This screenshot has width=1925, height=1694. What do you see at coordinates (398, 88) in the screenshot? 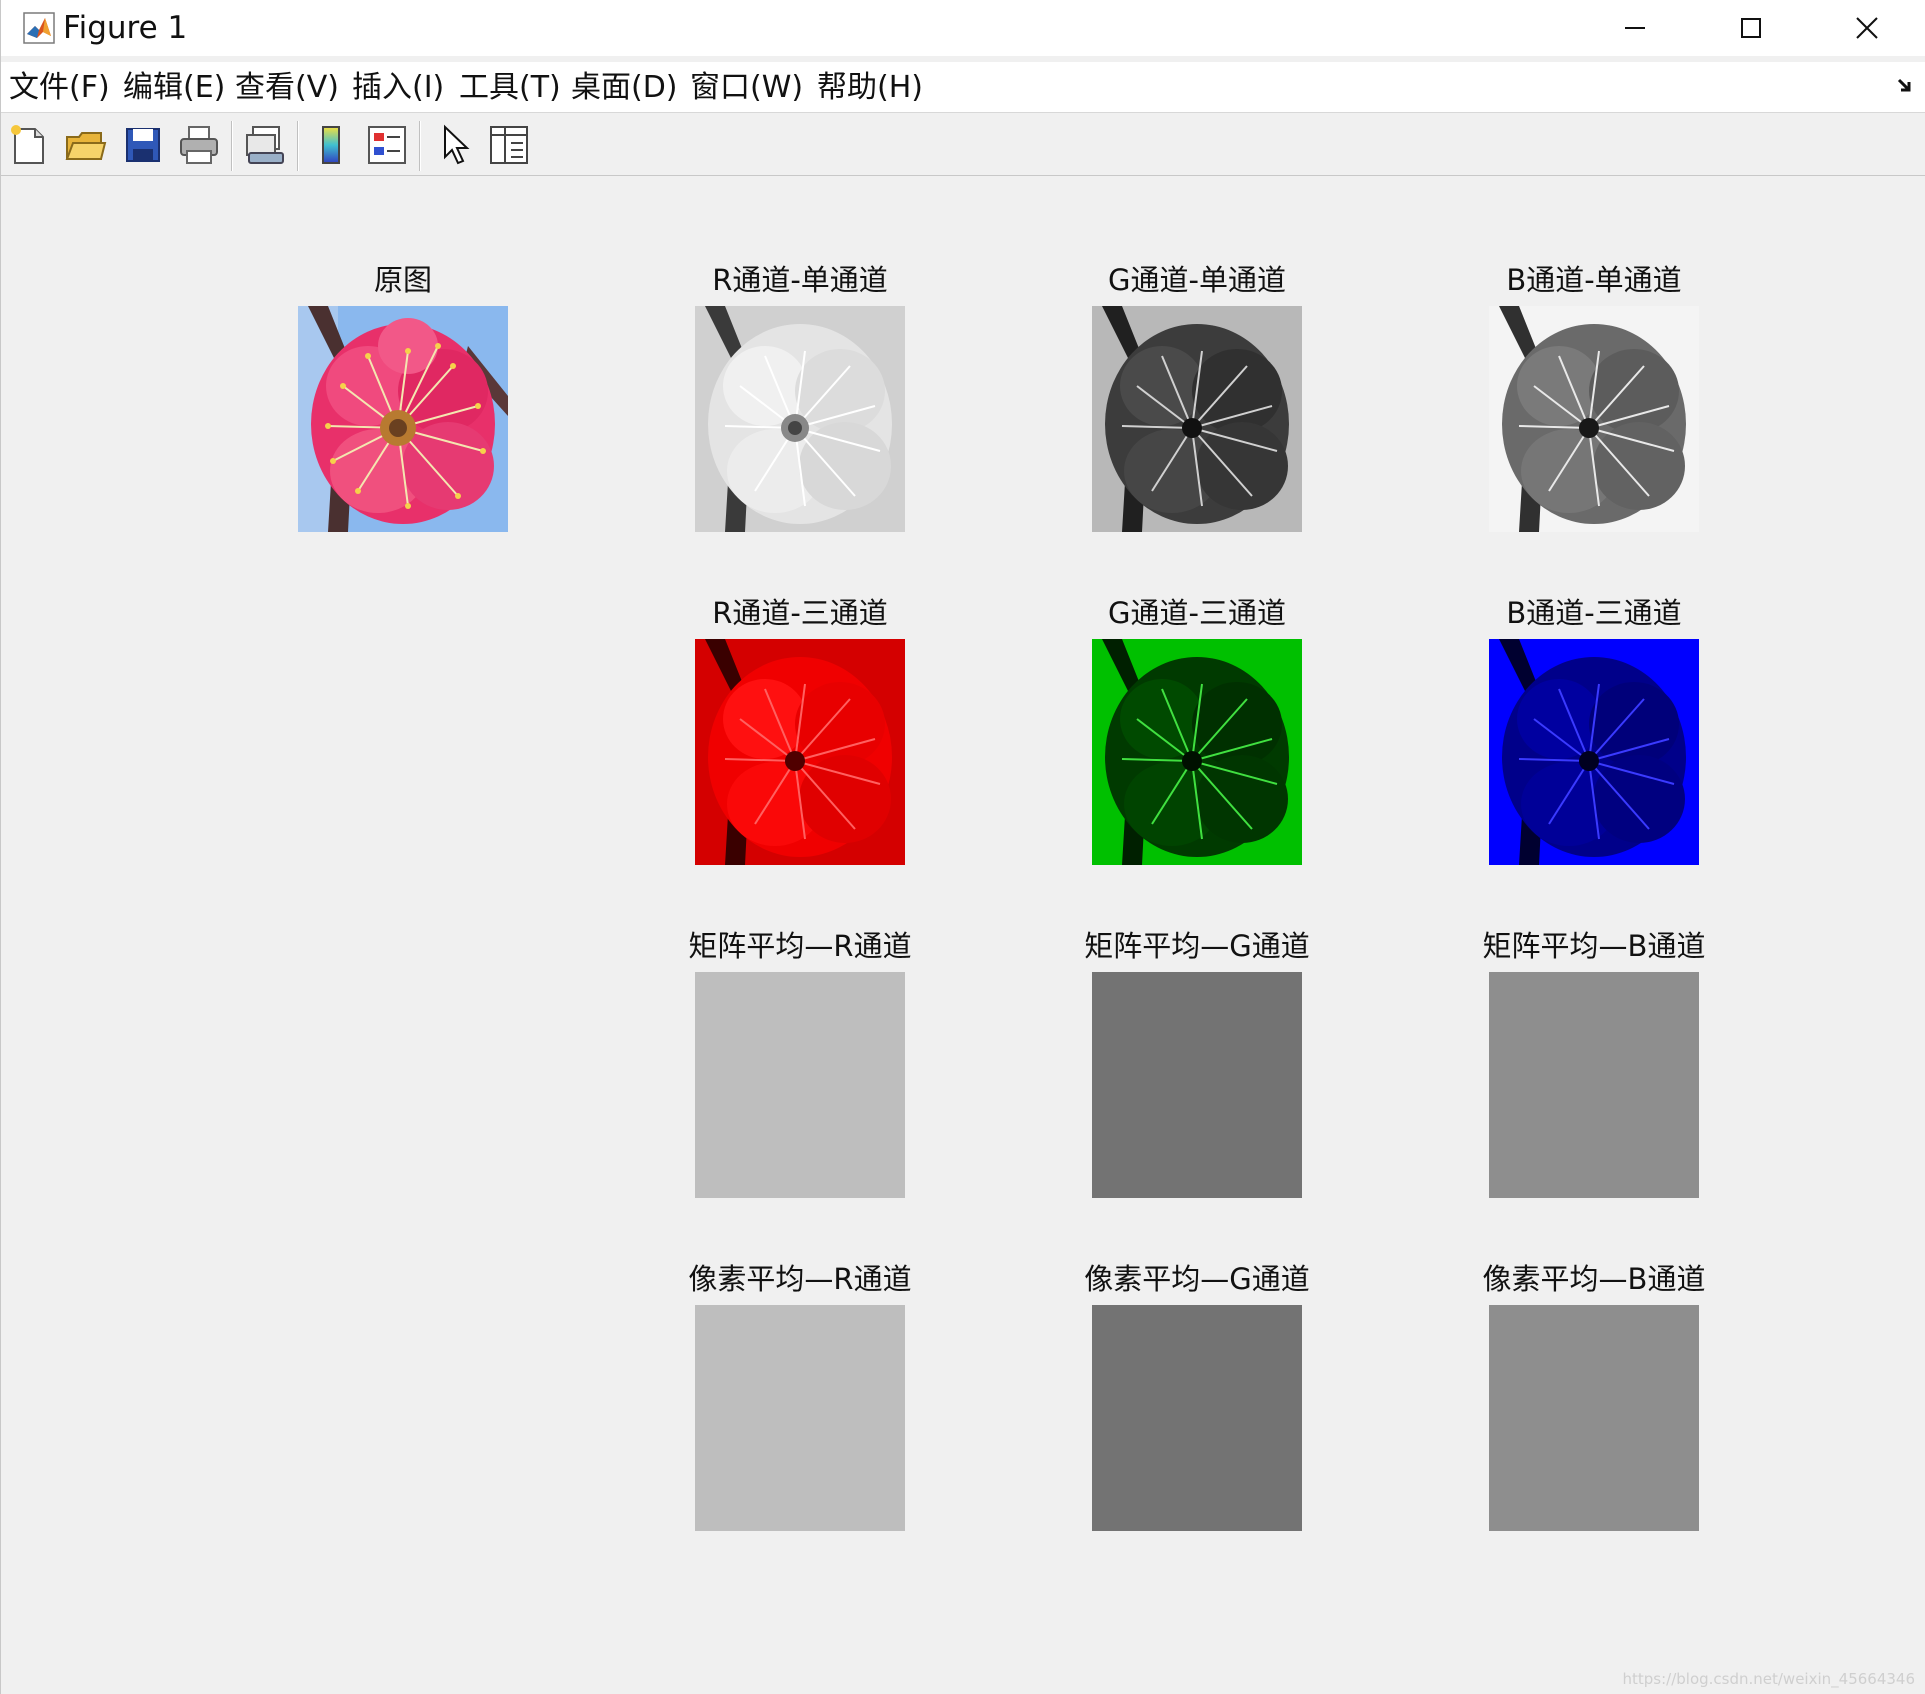
I see `menu-insert: 插入(I)` at bounding box center [398, 88].